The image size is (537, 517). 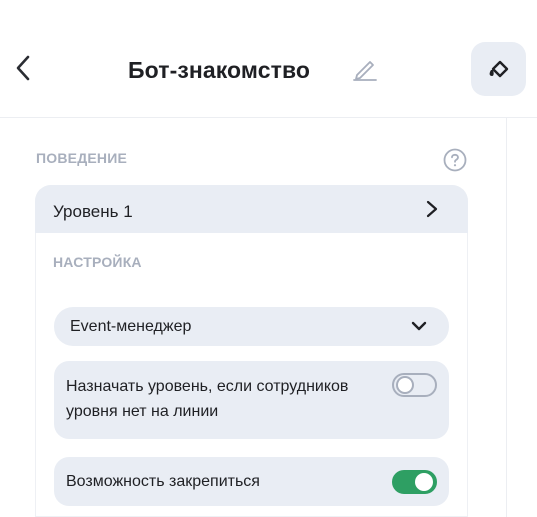 What do you see at coordinates (219, 70) in the screenshot?
I see `page-title: Бот-знакомство` at bounding box center [219, 70].